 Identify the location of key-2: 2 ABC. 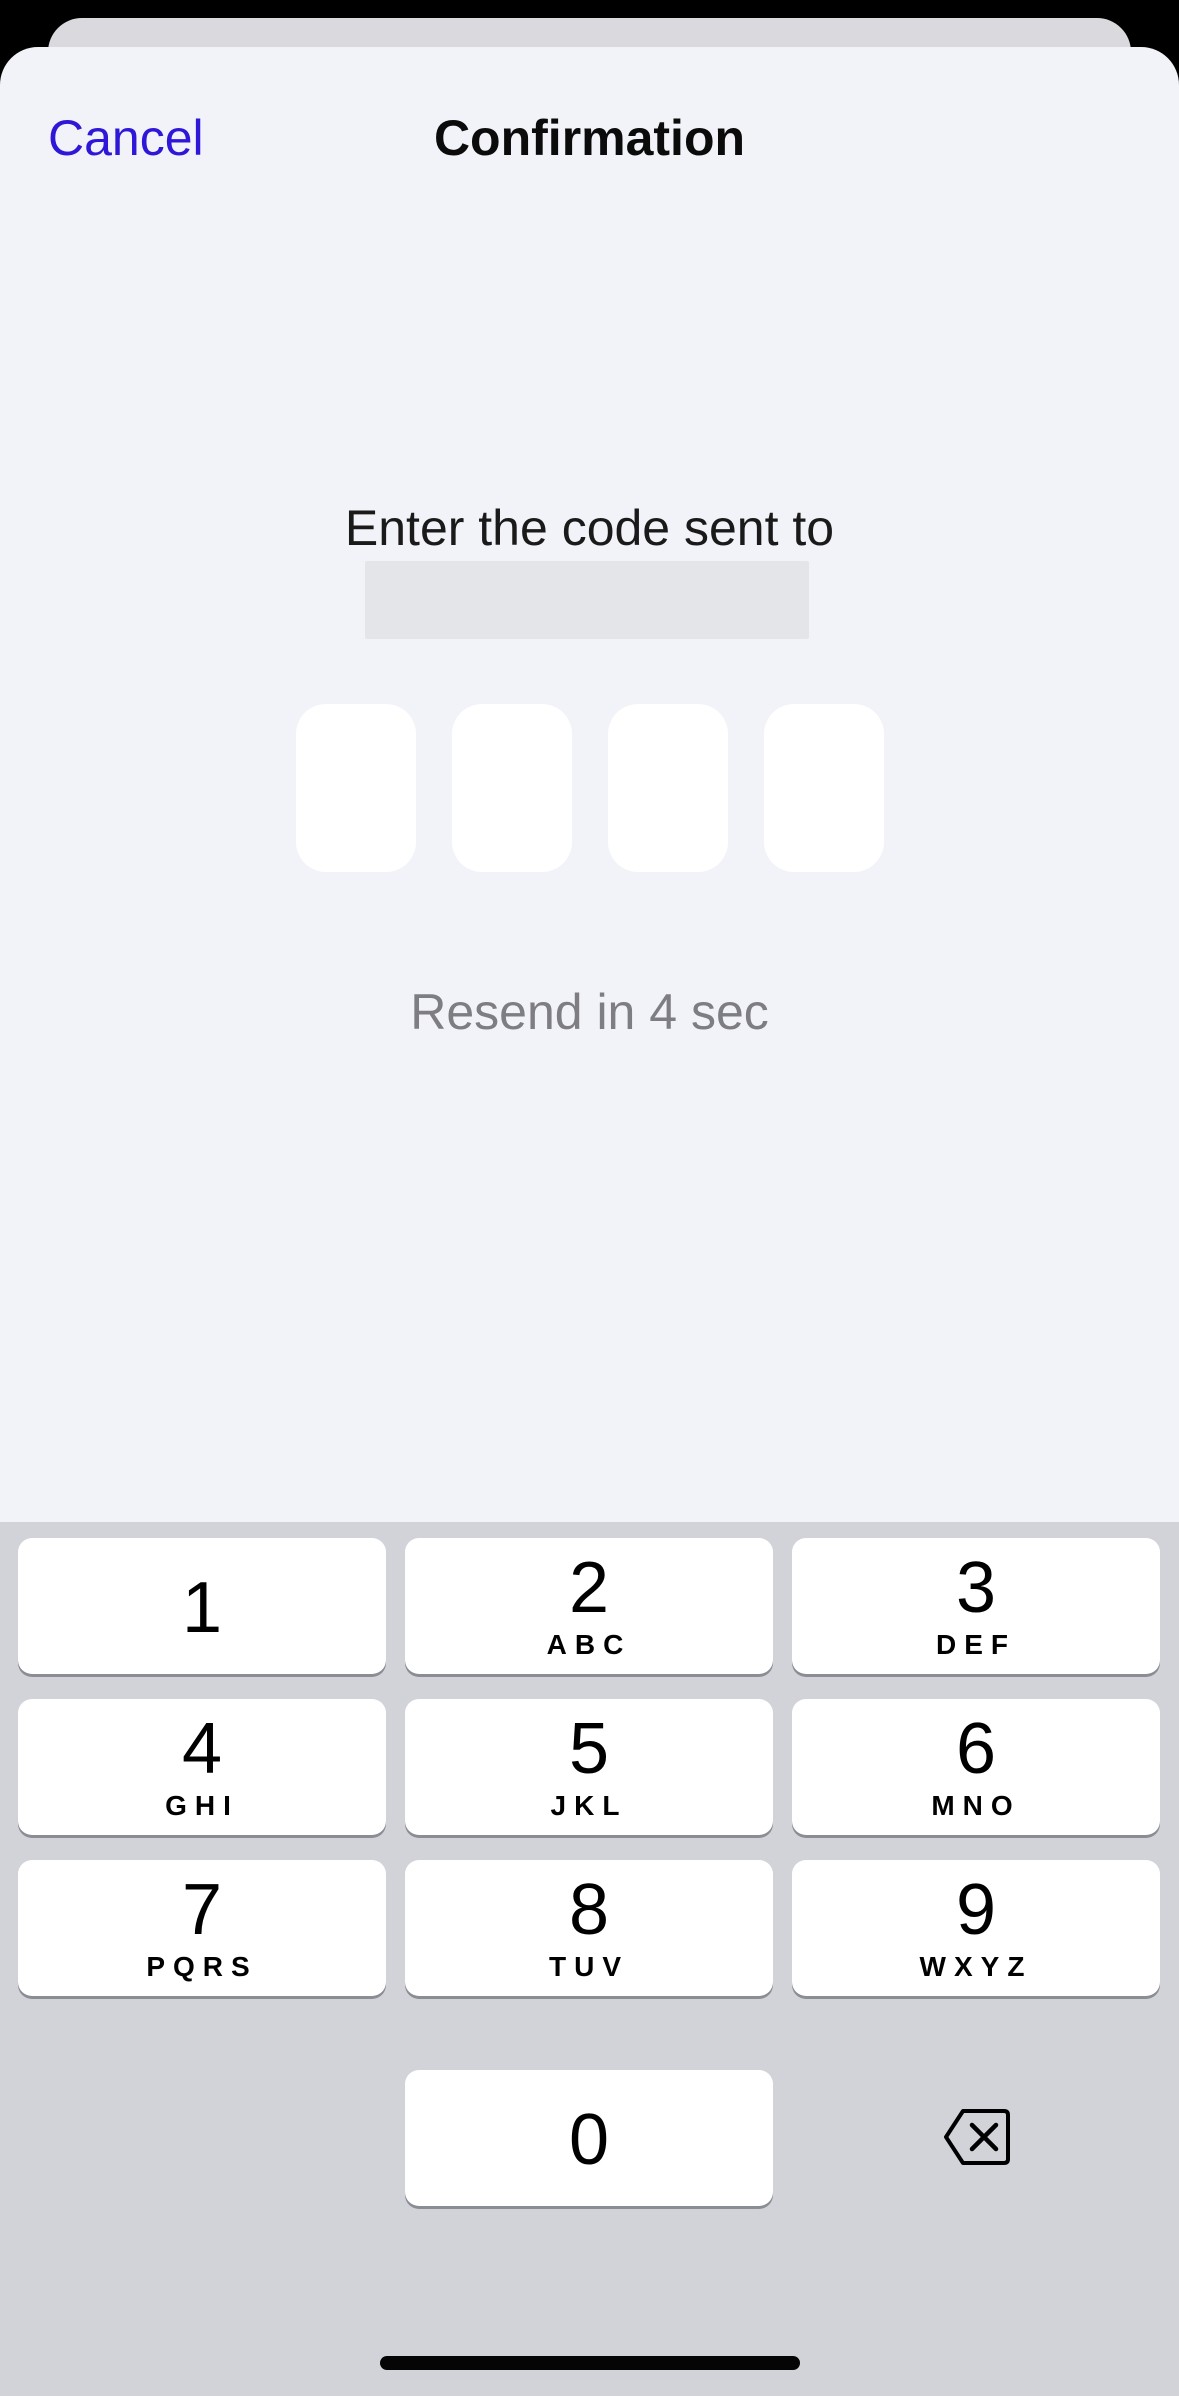
(589, 1606).